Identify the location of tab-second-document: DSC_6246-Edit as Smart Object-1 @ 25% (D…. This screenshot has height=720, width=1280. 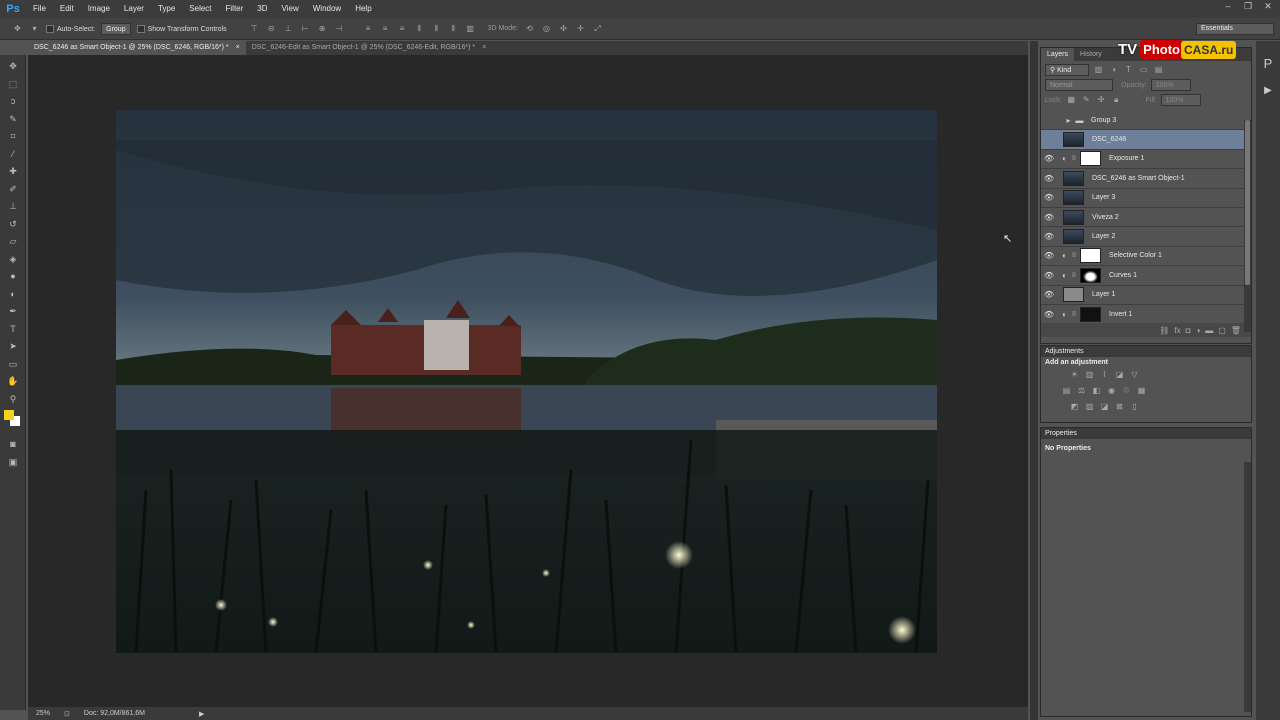
(369, 48).